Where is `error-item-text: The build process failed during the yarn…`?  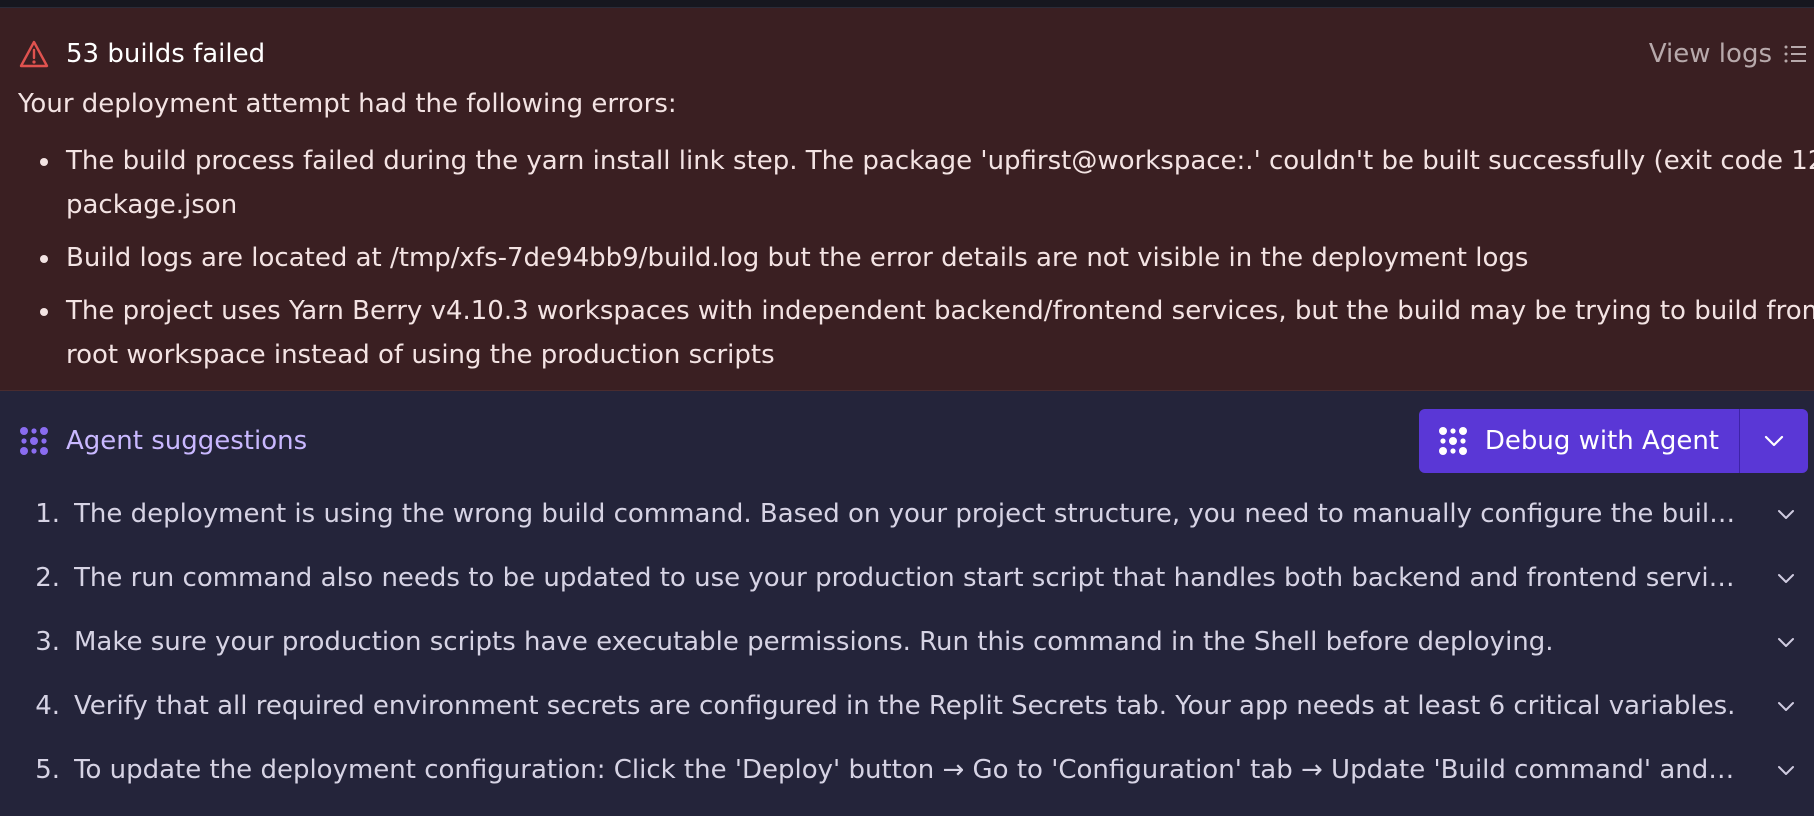
error-item-text: The build process failed during the yarn… is located at coordinates (940, 161).